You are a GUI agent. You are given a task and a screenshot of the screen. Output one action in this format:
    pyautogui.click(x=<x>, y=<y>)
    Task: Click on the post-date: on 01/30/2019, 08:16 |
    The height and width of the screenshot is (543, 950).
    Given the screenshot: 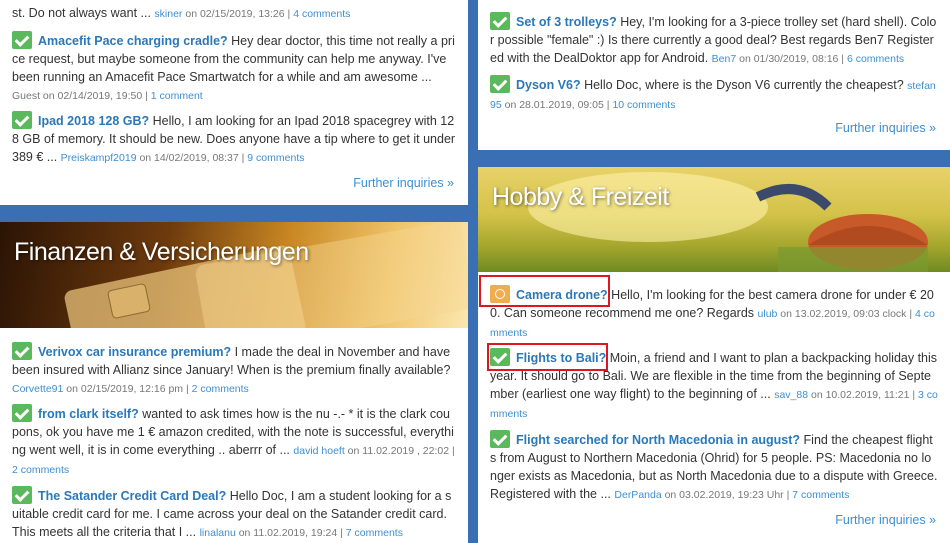 What is the action you would take?
    pyautogui.click(x=791, y=59)
    